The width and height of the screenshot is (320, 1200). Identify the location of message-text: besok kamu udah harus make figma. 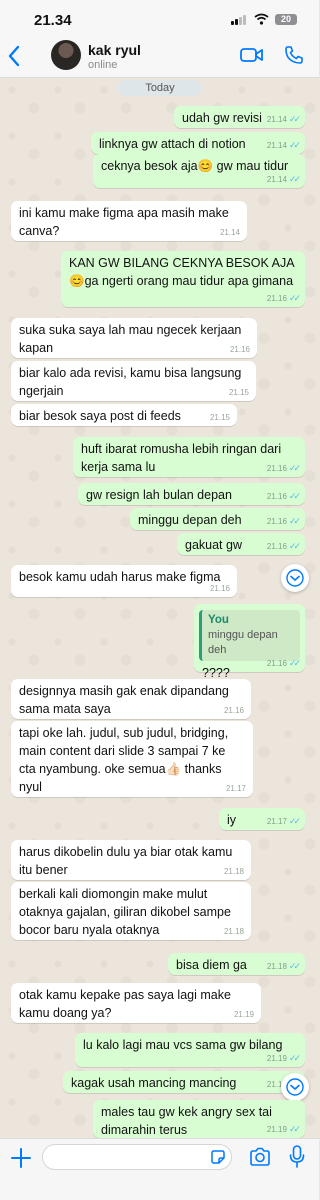
(120, 577).